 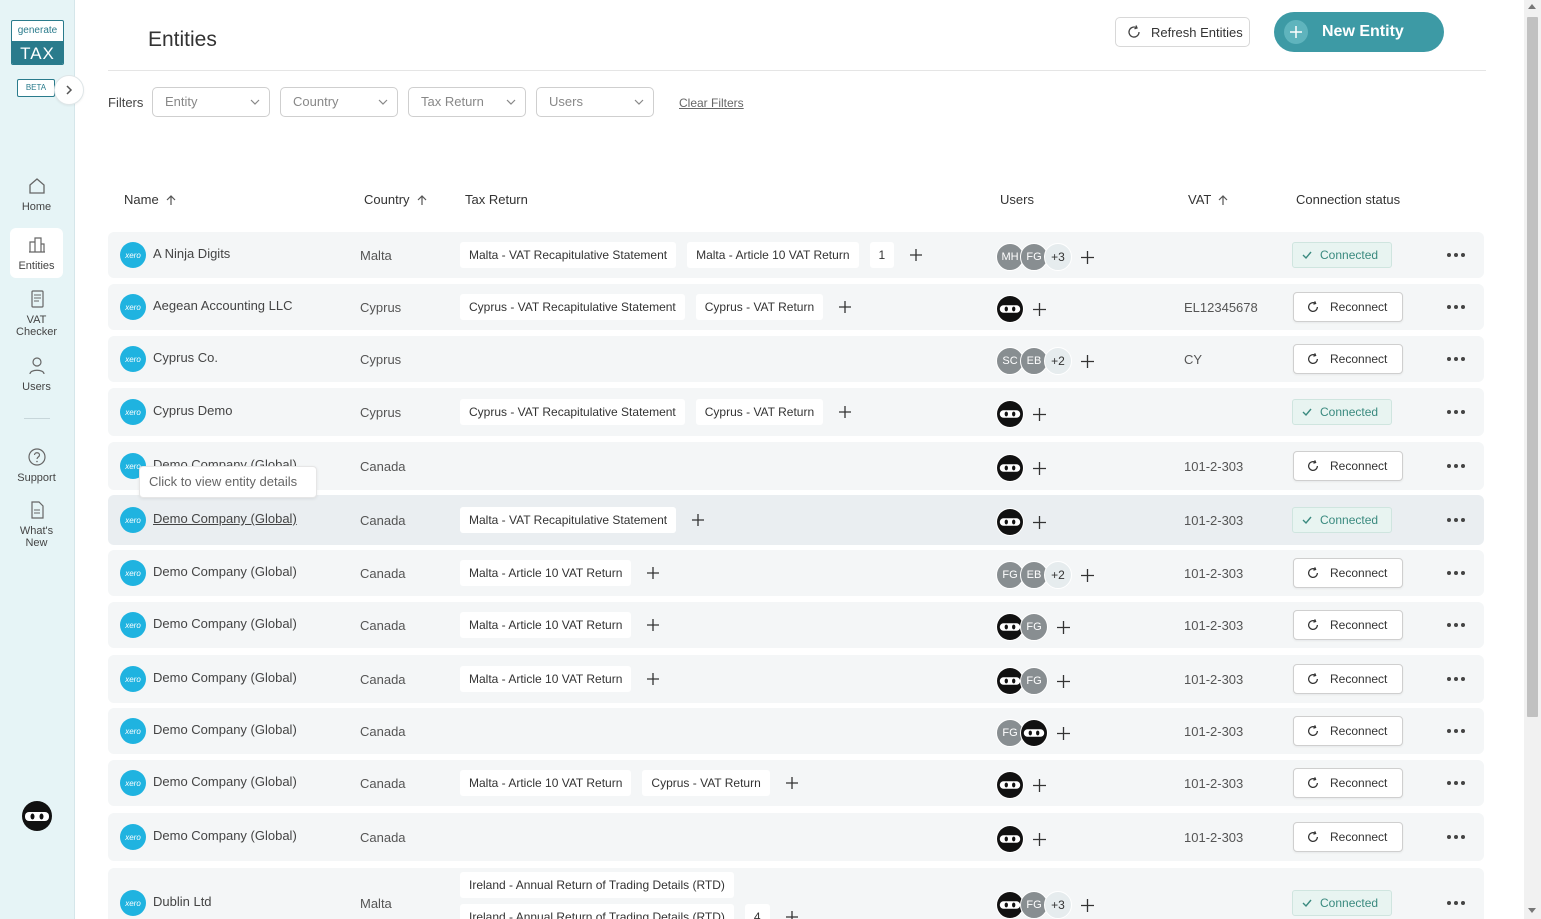 I want to click on more-users-badge: +3, so click(x=1058, y=905).